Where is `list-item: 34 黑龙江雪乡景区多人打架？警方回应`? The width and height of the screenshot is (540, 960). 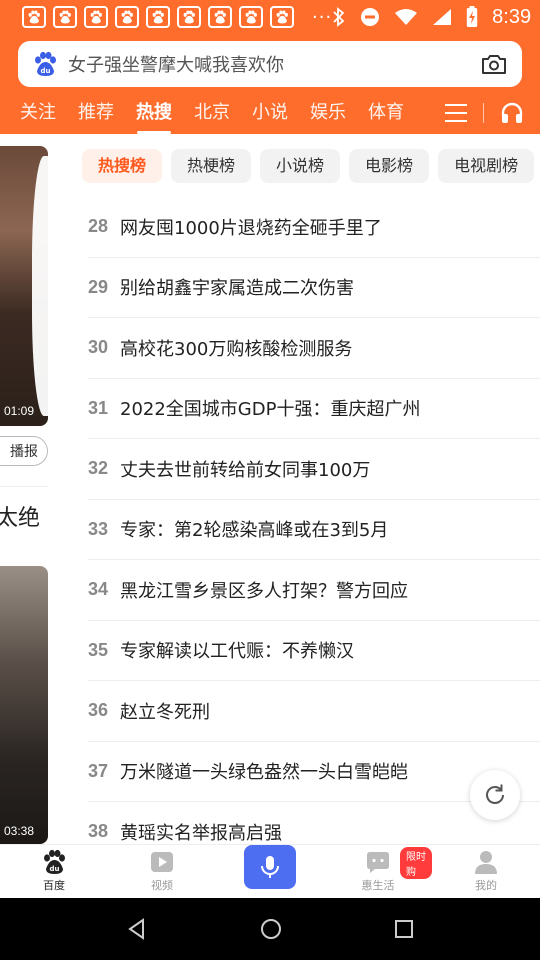
list-item: 34 黑龙江雪乡景区多人打架？警方回应 is located at coordinates (314, 590).